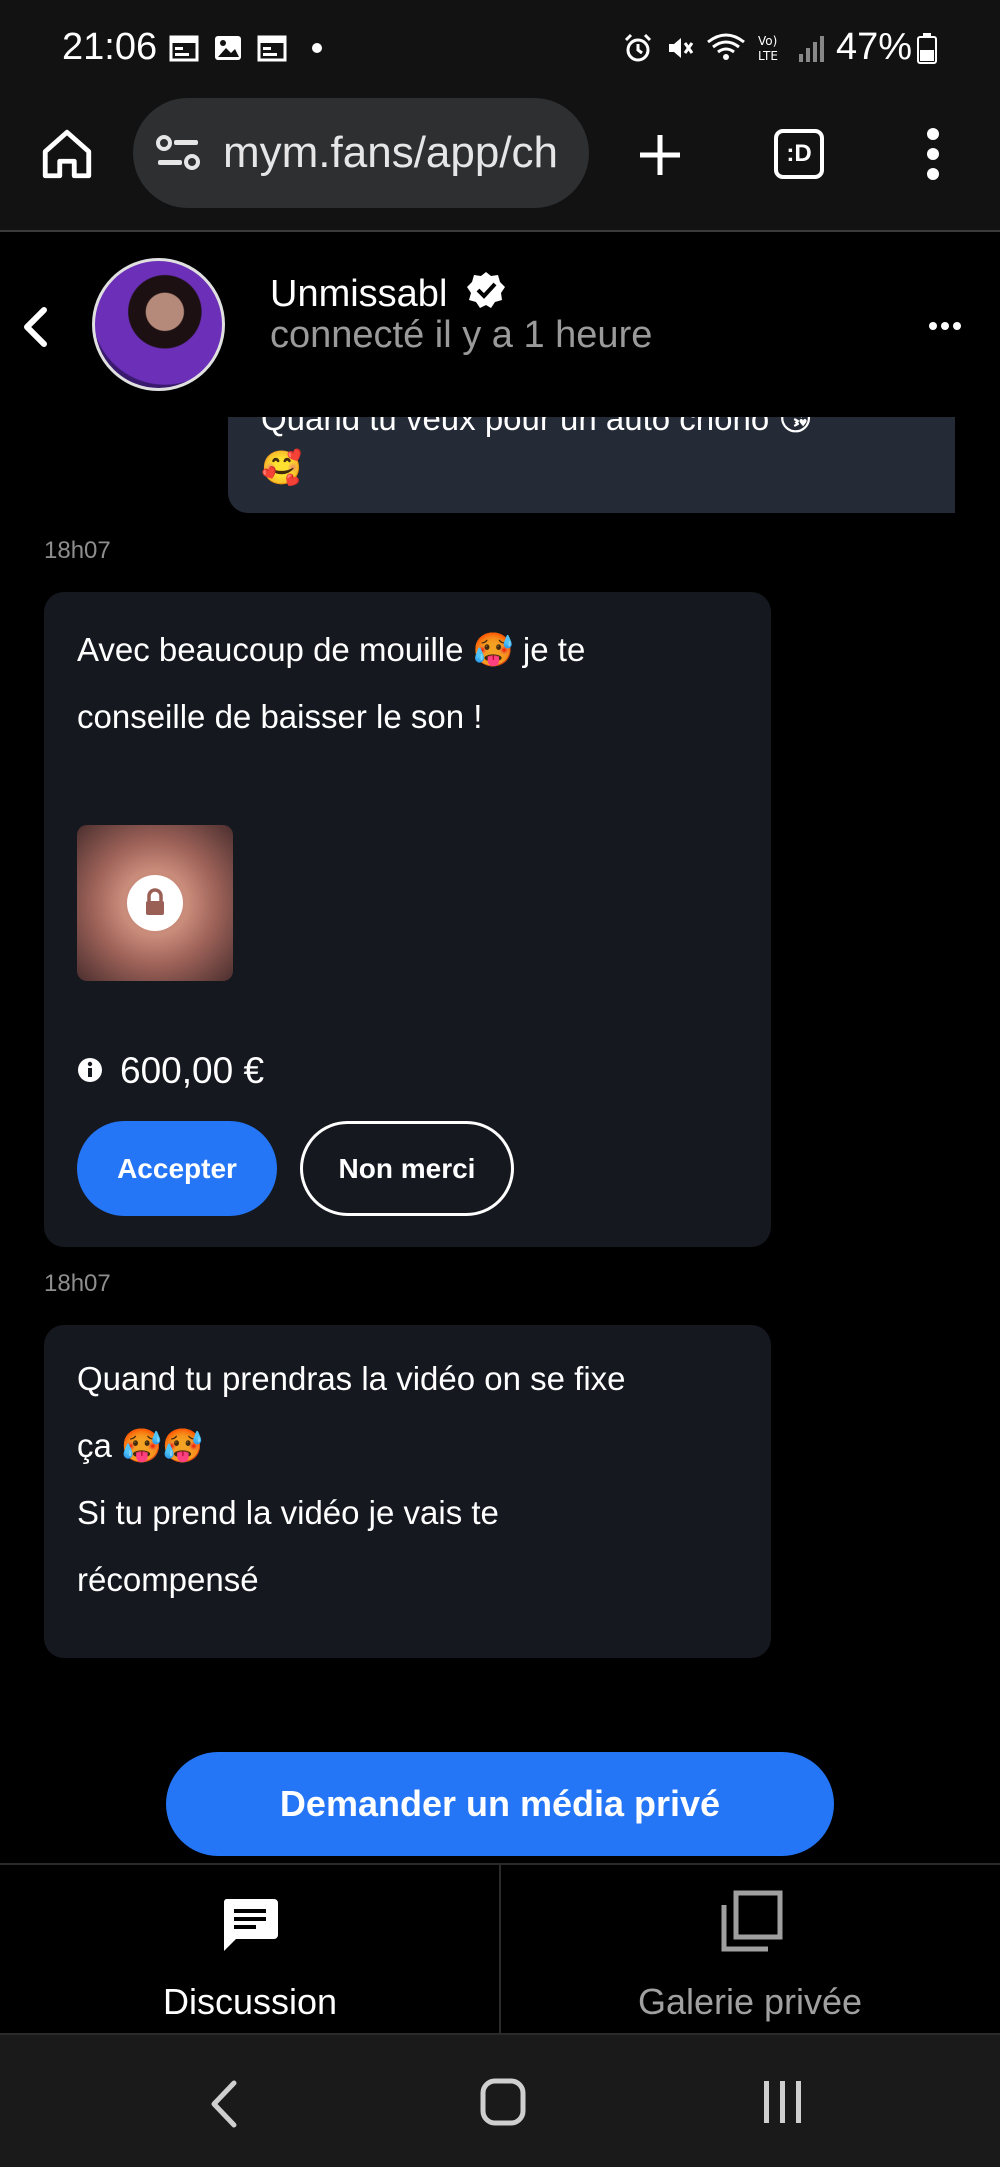 The image size is (1000, 2167). I want to click on message-text: Si tu prend la vidéo je vais te, so click(288, 1512).